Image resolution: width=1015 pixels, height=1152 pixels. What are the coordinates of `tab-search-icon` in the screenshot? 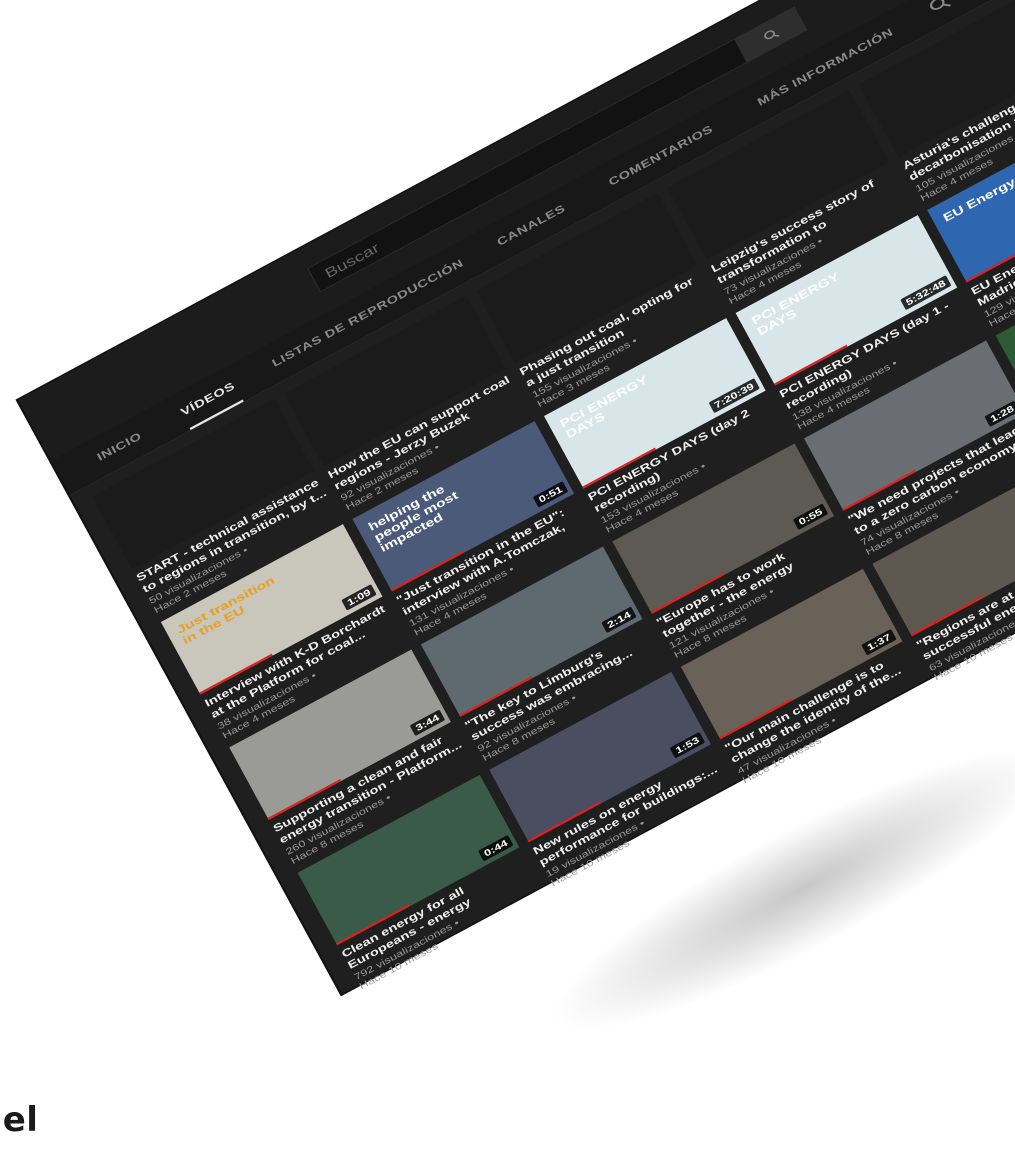 It's located at (940, 8).